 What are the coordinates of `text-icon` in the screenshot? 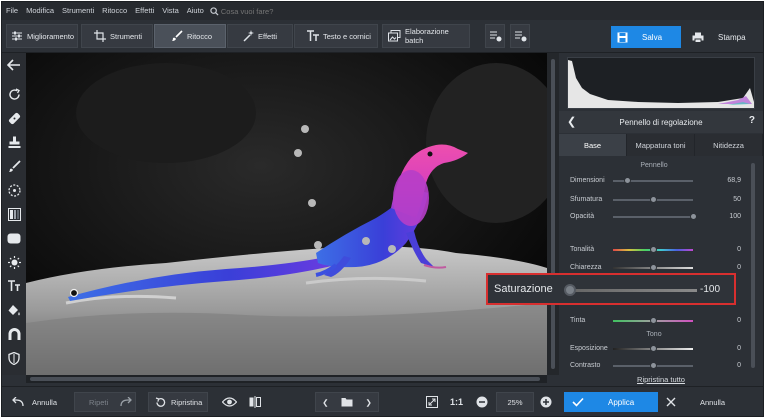 It's located at (313, 35).